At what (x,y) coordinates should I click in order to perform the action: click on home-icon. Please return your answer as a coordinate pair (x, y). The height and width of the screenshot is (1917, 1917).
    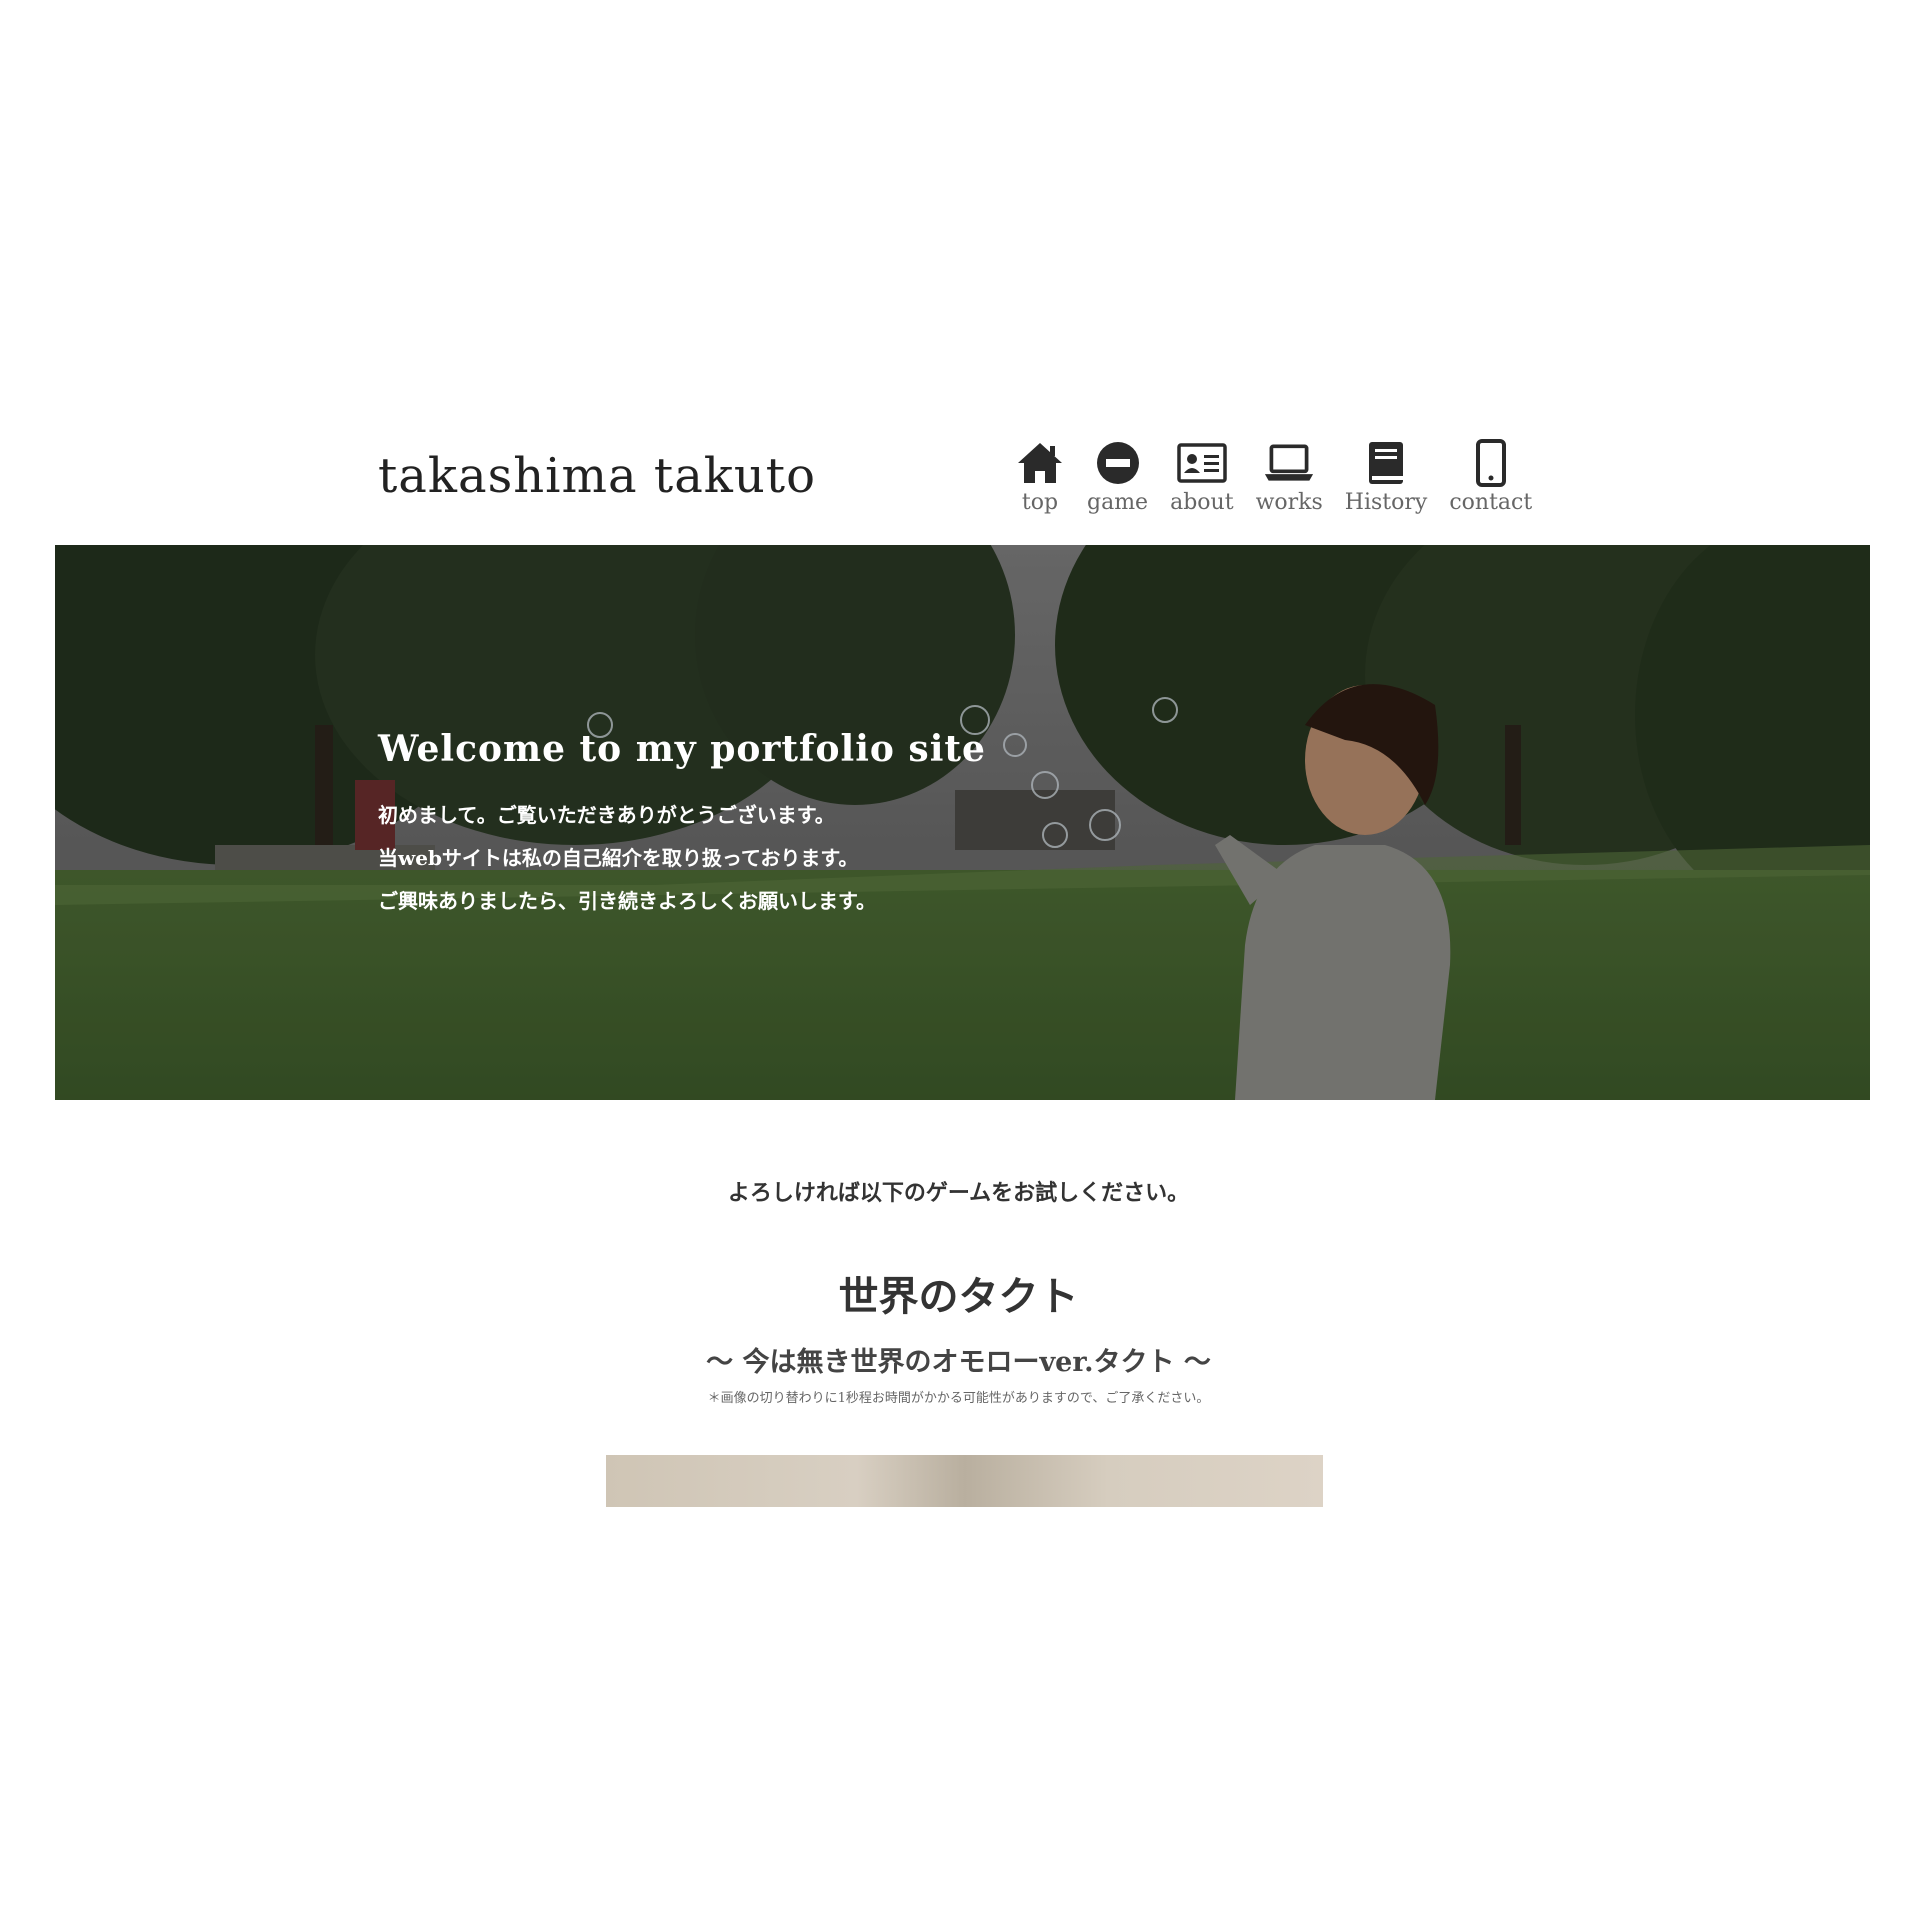
    Looking at the image, I should click on (1040, 463).